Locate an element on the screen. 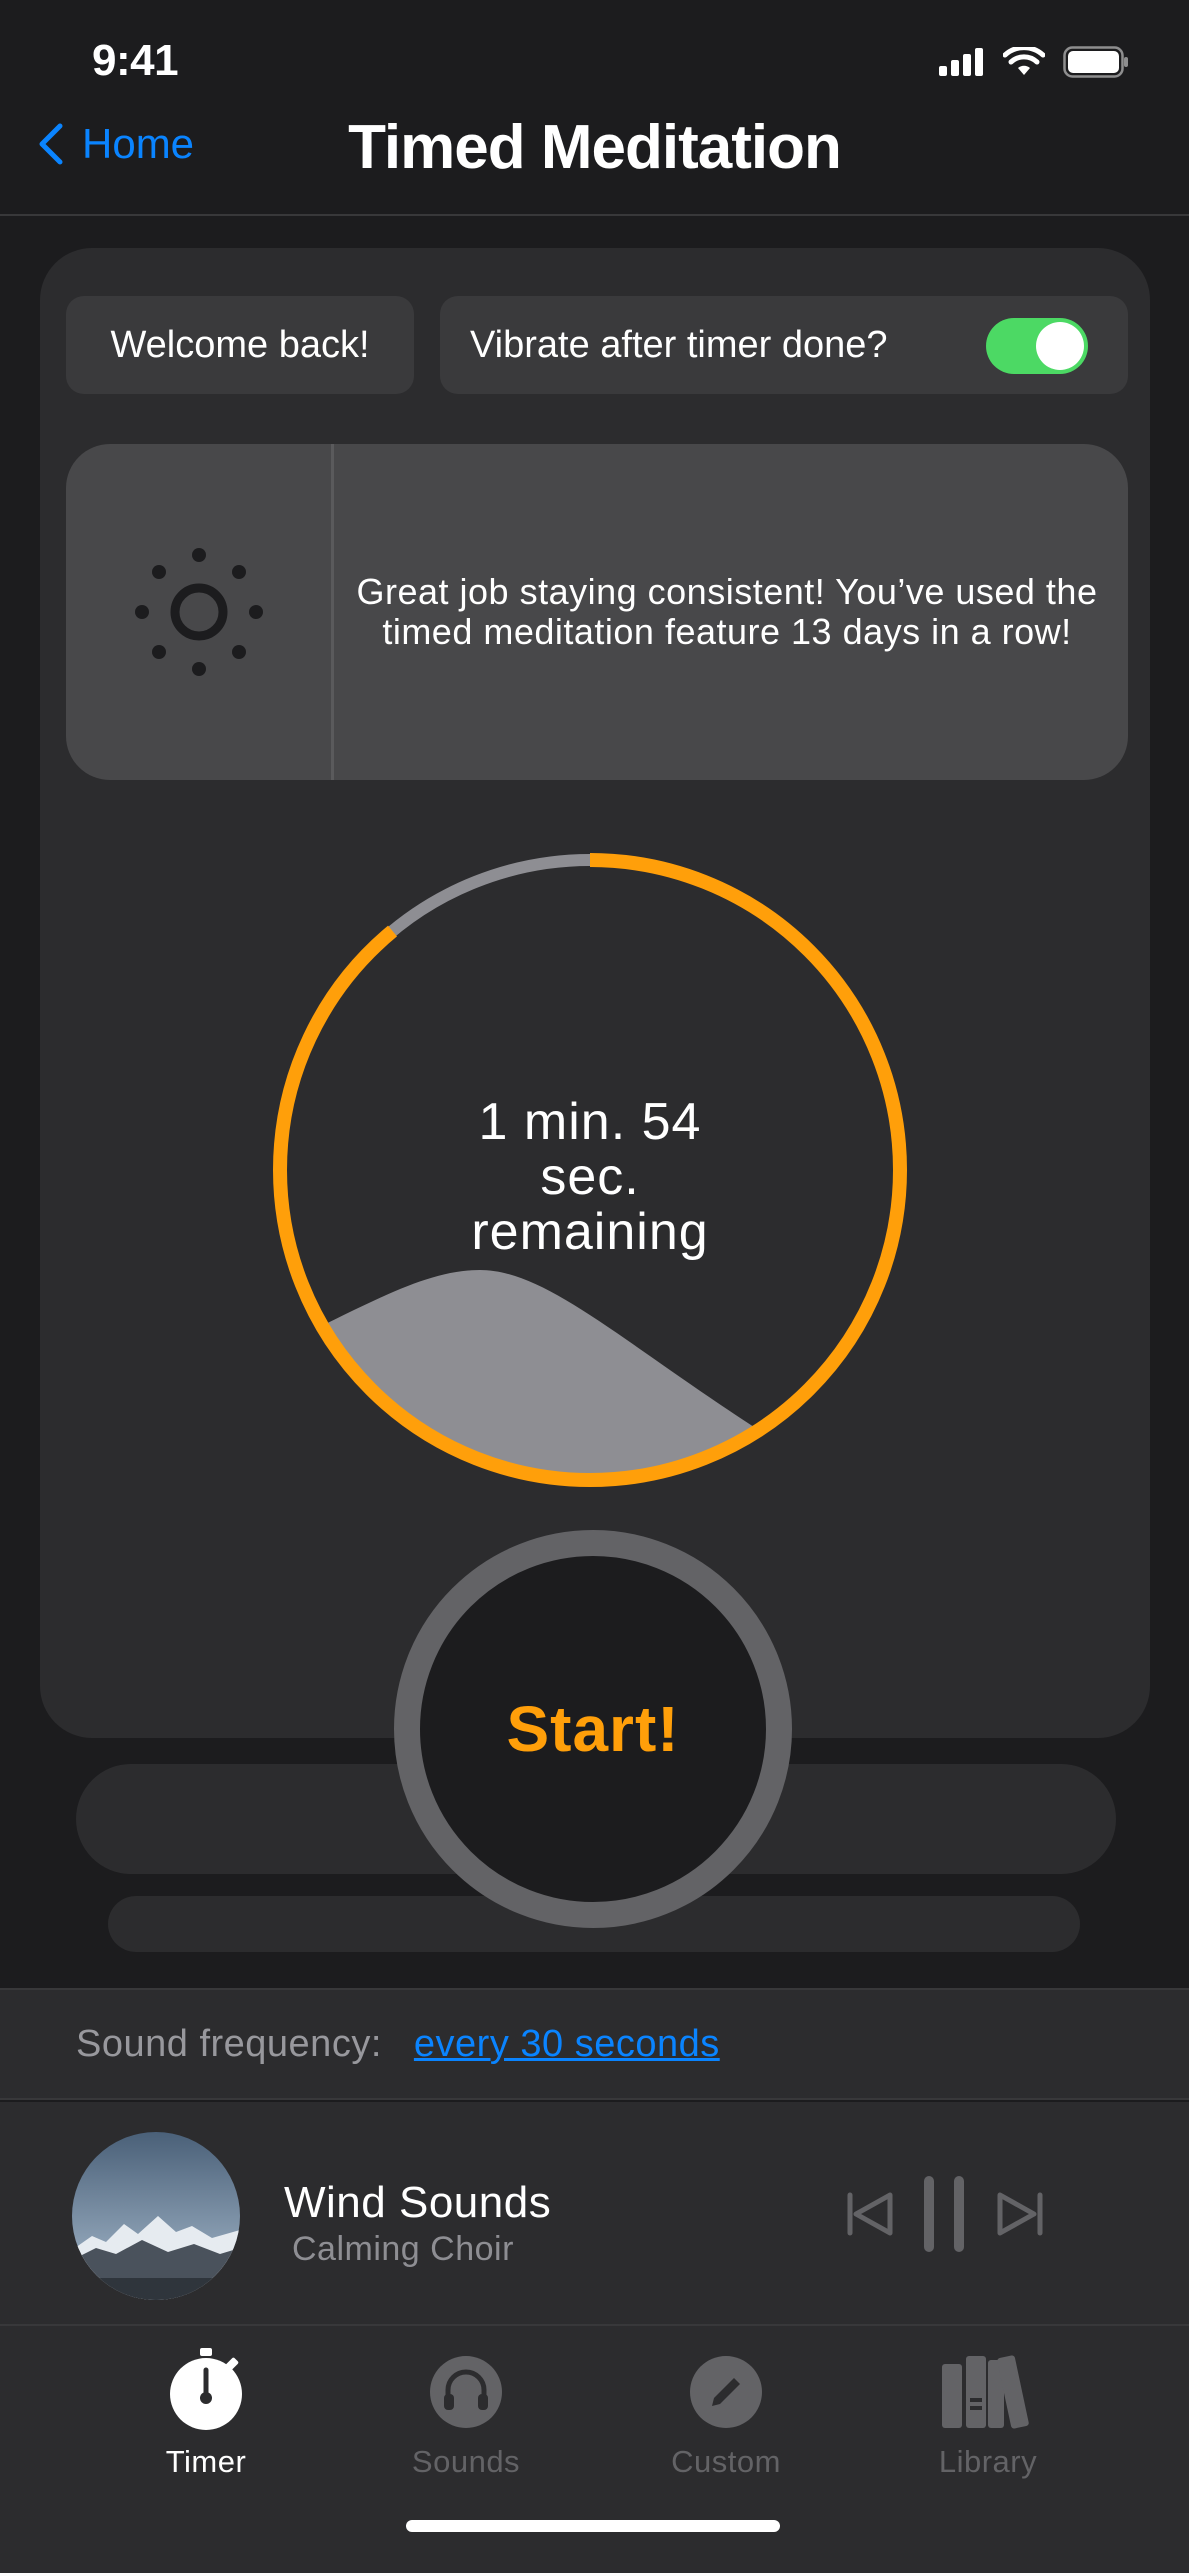 The image size is (1189, 2573). pause-button is located at coordinates (945, 2214).